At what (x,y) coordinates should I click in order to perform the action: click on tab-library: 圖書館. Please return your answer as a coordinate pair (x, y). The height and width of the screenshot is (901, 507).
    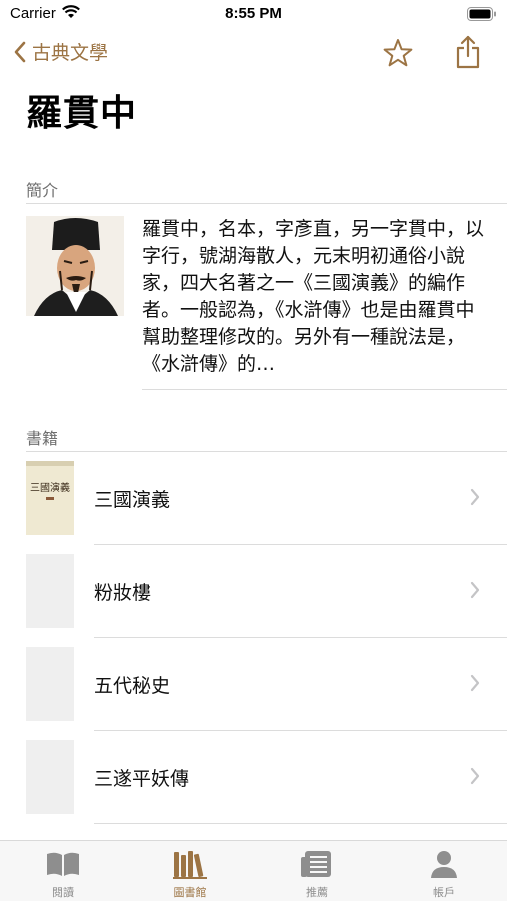
    Looking at the image, I should click on (190, 871).